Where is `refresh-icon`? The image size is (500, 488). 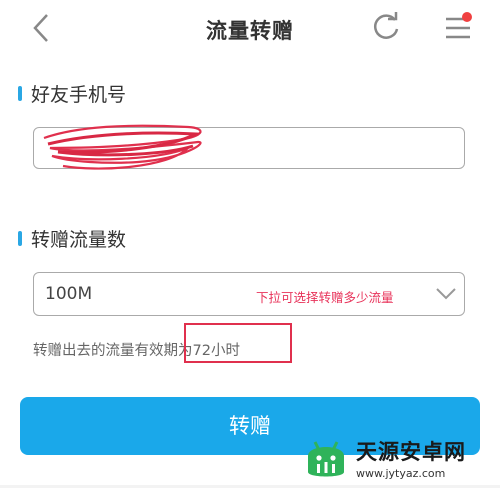 refresh-icon is located at coordinates (386, 25).